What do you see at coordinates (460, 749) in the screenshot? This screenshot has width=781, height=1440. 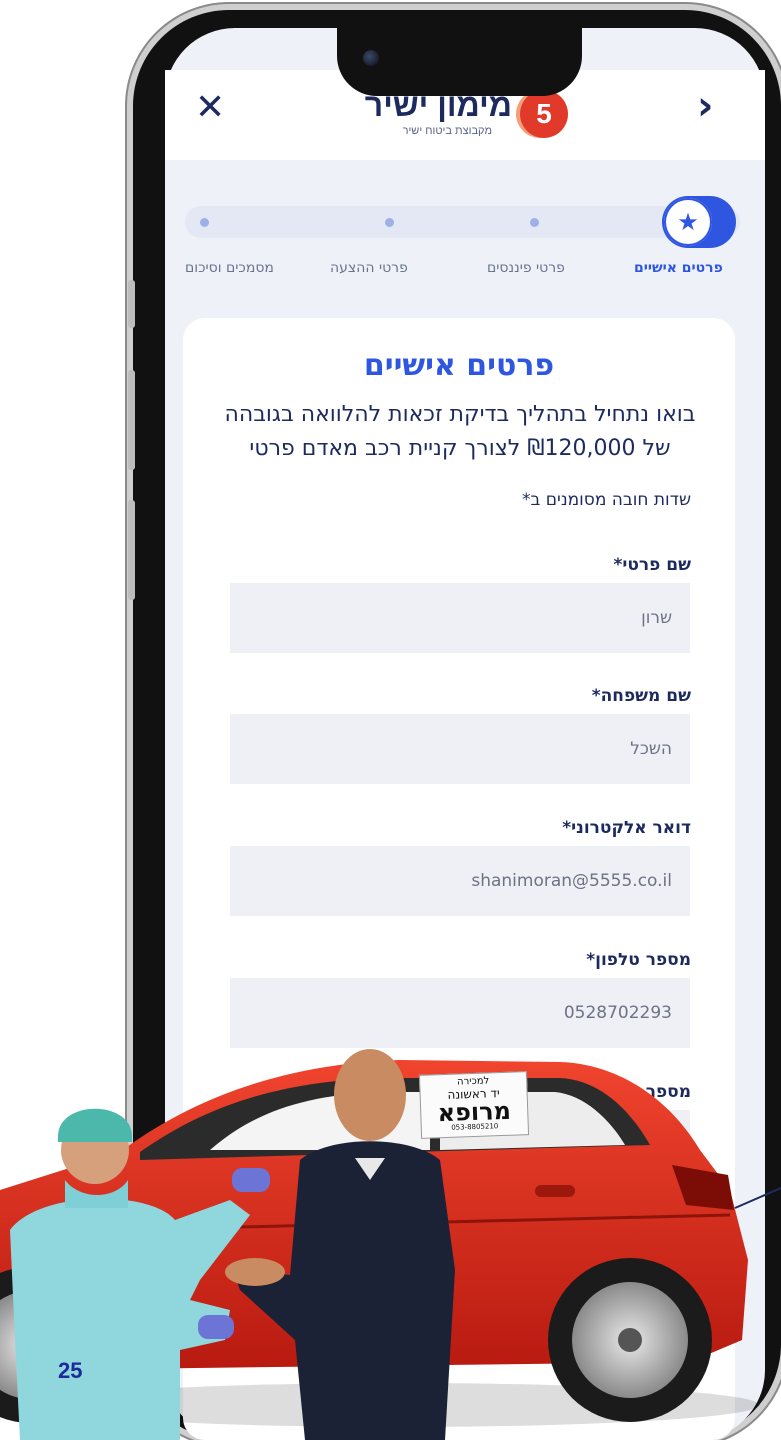 I see `last-name-field: השכל` at bounding box center [460, 749].